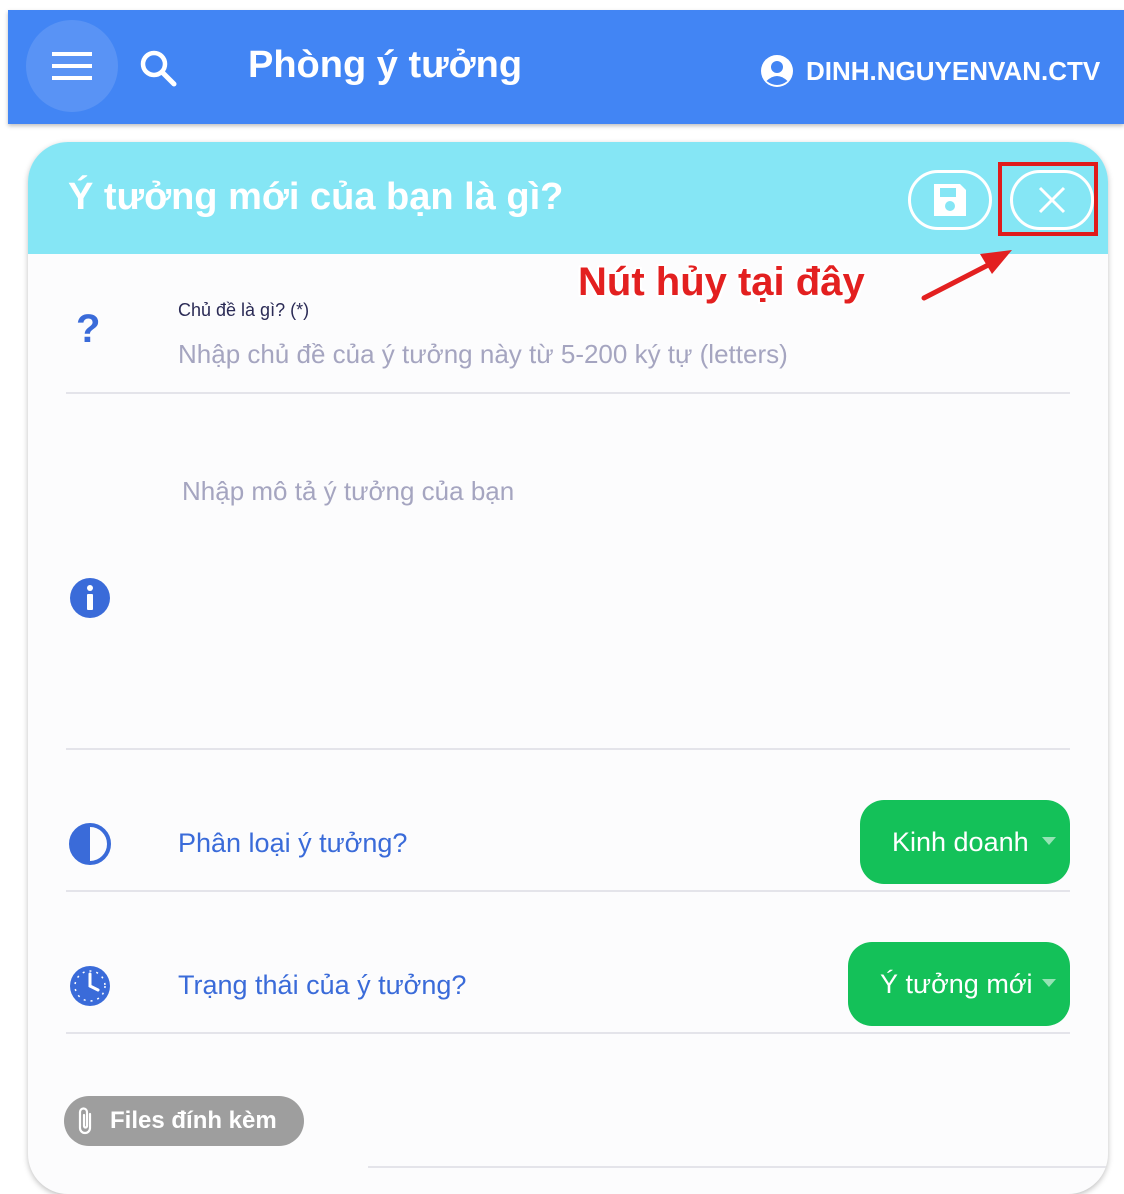  What do you see at coordinates (960, 841) in the screenshot?
I see `category-selected-value: Kinh doanh` at bounding box center [960, 841].